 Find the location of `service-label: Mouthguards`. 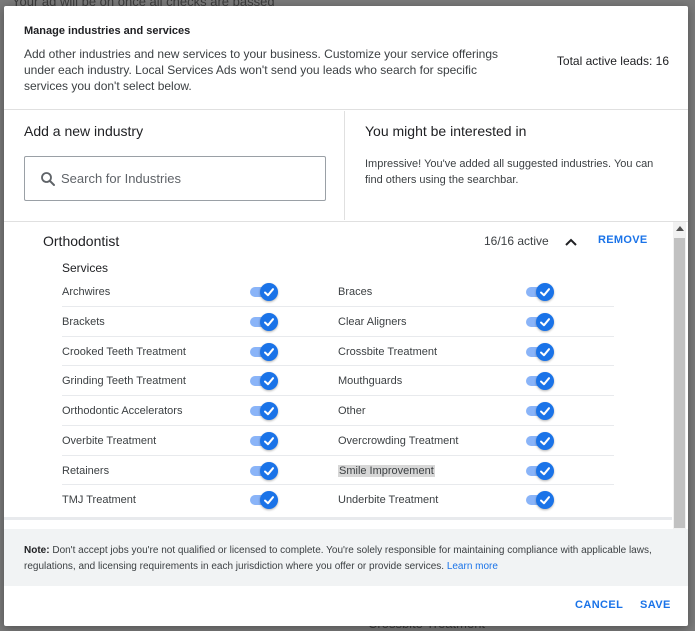

service-label: Mouthguards is located at coordinates (370, 381).